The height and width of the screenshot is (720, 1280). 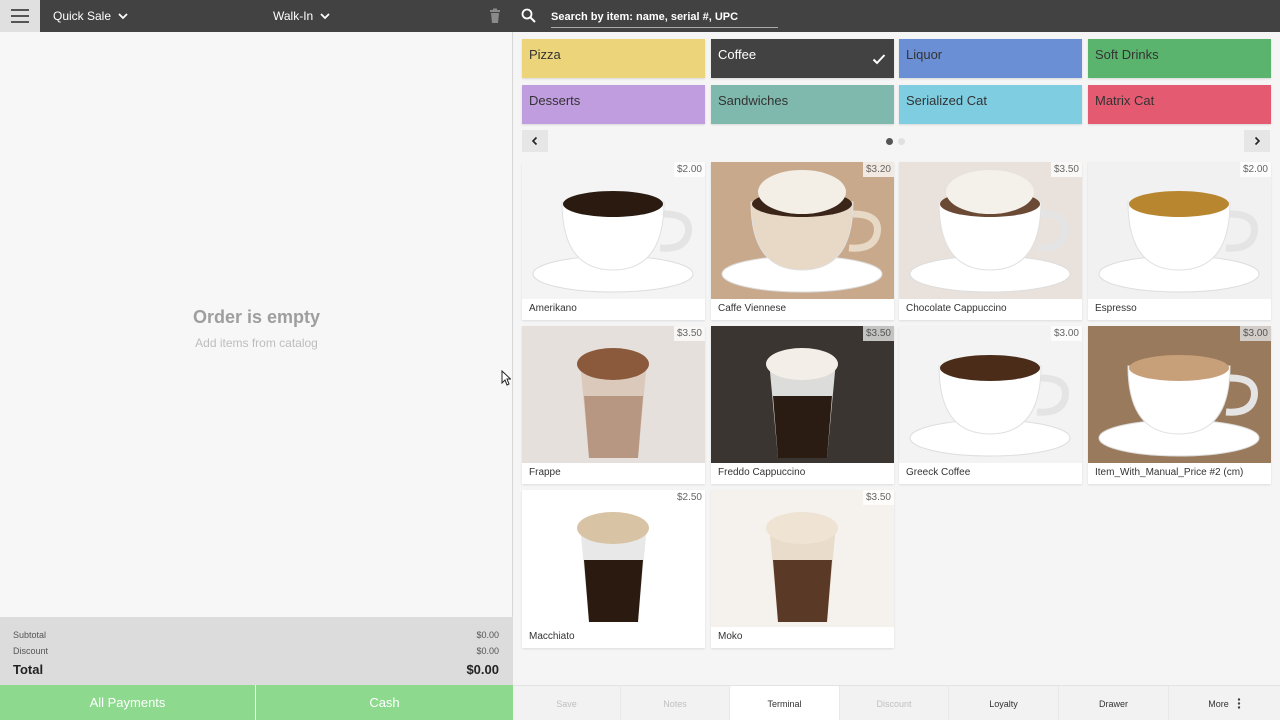 I want to click on hamburger-icon, so click(x=20, y=16).